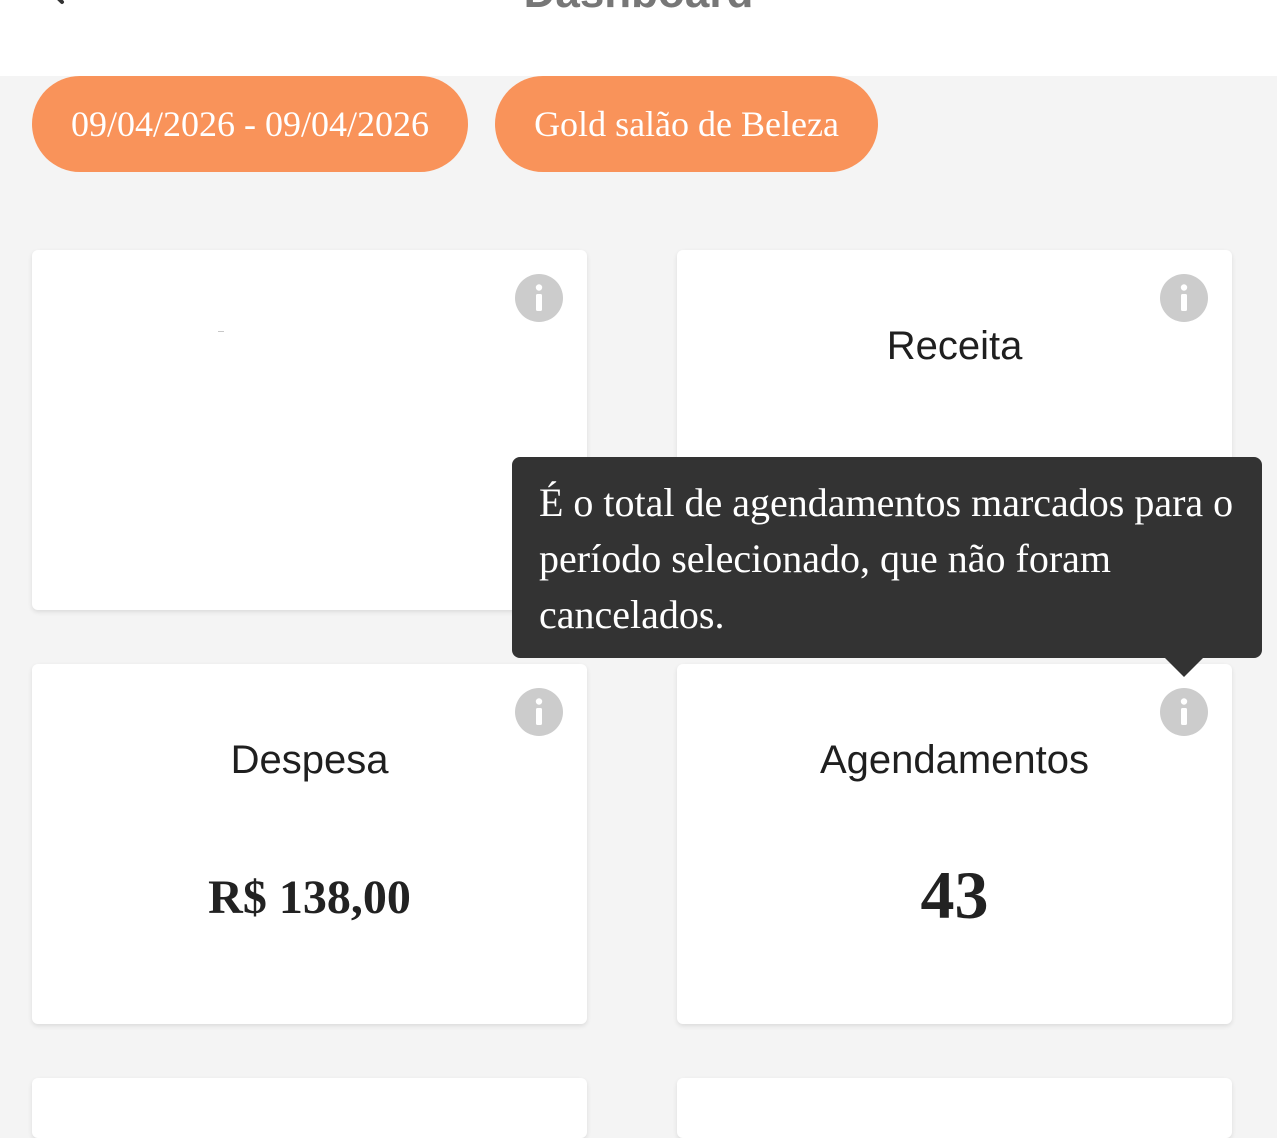 The image size is (1277, 1138). What do you see at coordinates (250, 124) in the screenshot?
I see `date-range-filter-button: 09/04/2026 - 09/04/2026` at bounding box center [250, 124].